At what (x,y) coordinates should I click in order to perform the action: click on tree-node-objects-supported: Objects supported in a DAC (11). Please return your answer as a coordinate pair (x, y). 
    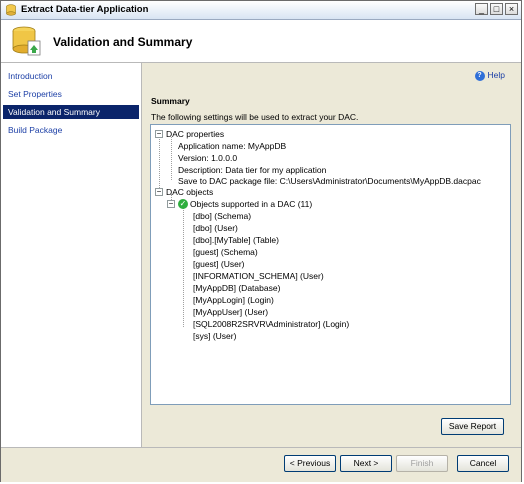
    Looking at the image, I should click on (251, 204).